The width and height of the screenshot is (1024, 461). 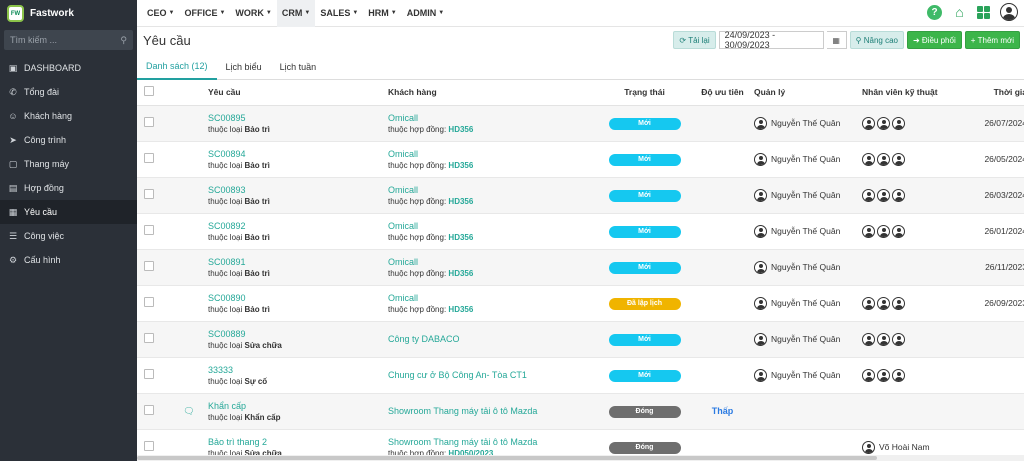 What do you see at coordinates (68, 92) in the screenshot?
I see `sidebar-item-1: ✆ Tổng đài` at bounding box center [68, 92].